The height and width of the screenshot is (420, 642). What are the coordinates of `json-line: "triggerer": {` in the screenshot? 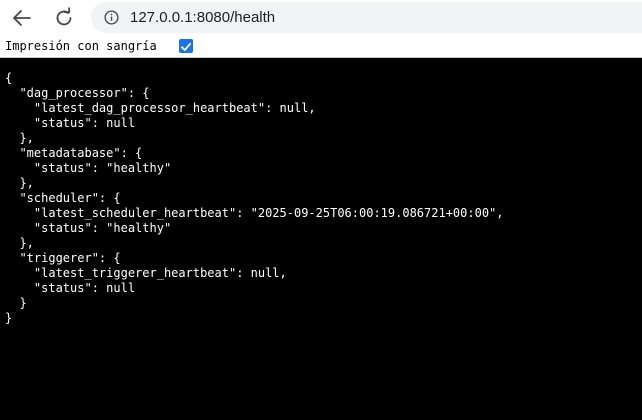 It's located at (63, 258).